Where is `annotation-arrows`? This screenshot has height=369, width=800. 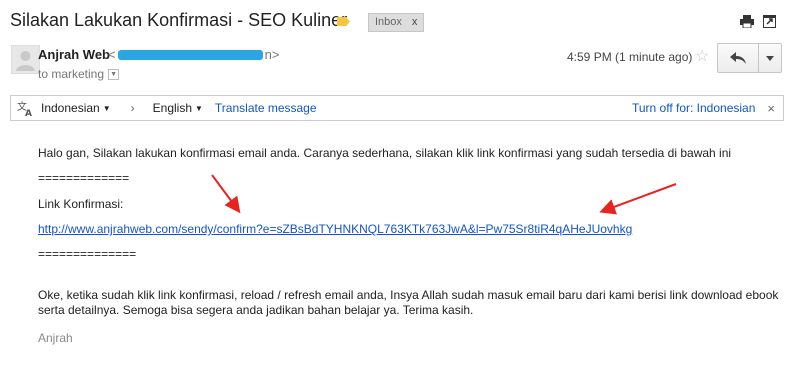
annotation-arrows is located at coordinates (444, 194).